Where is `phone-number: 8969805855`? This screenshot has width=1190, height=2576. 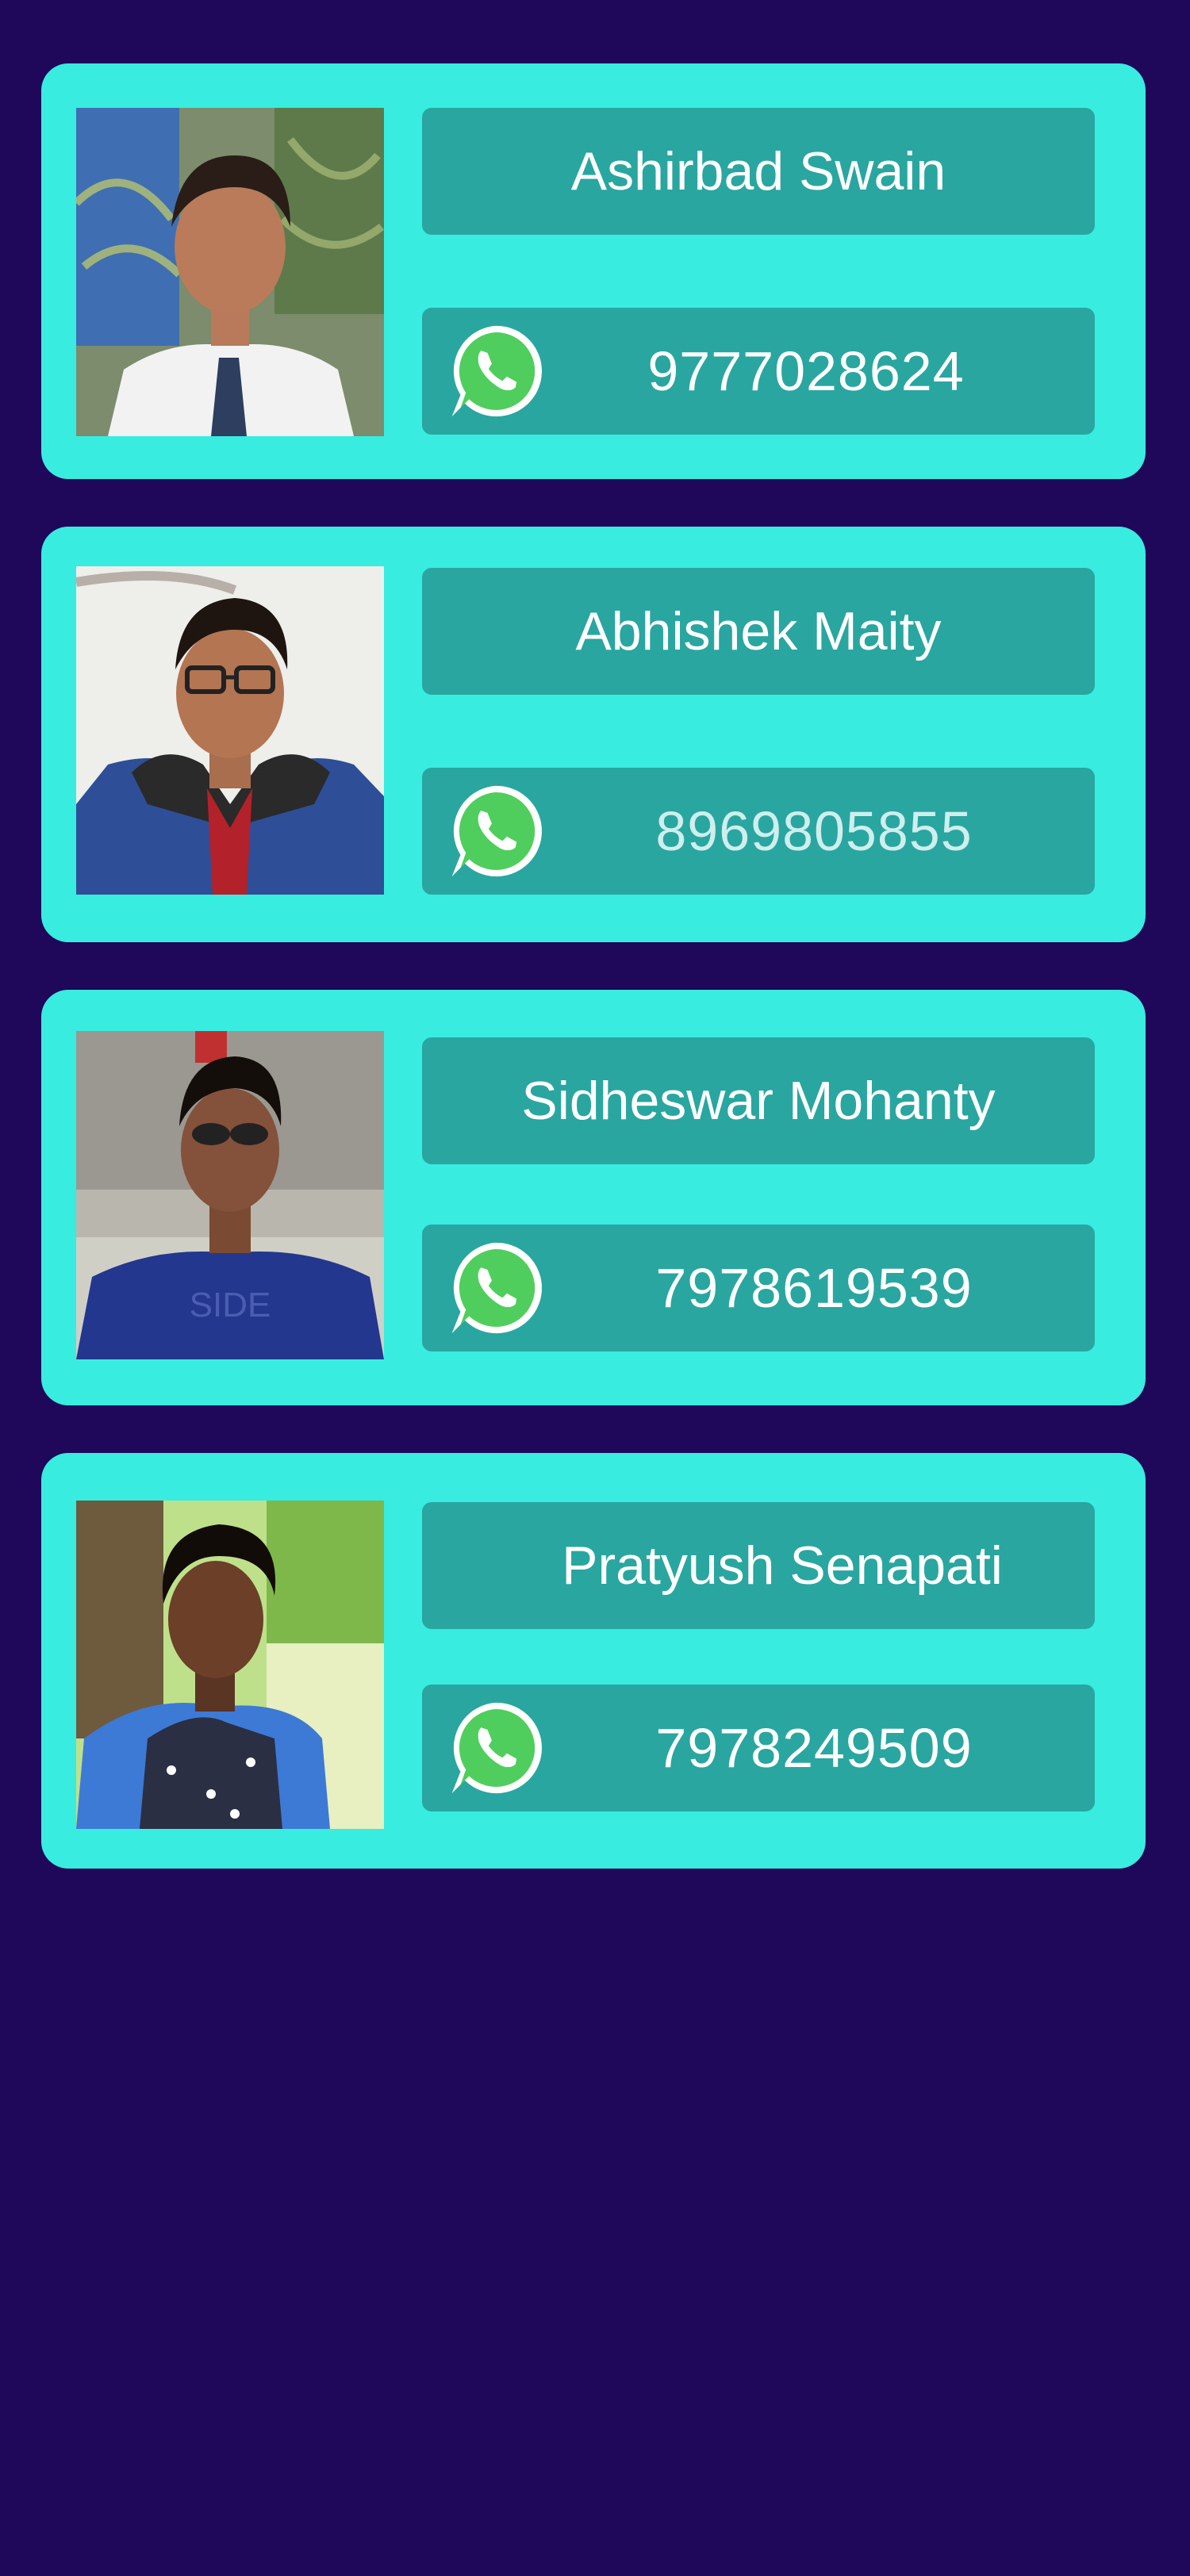
phone-number: 8969805855 is located at coordinates (814, 831).